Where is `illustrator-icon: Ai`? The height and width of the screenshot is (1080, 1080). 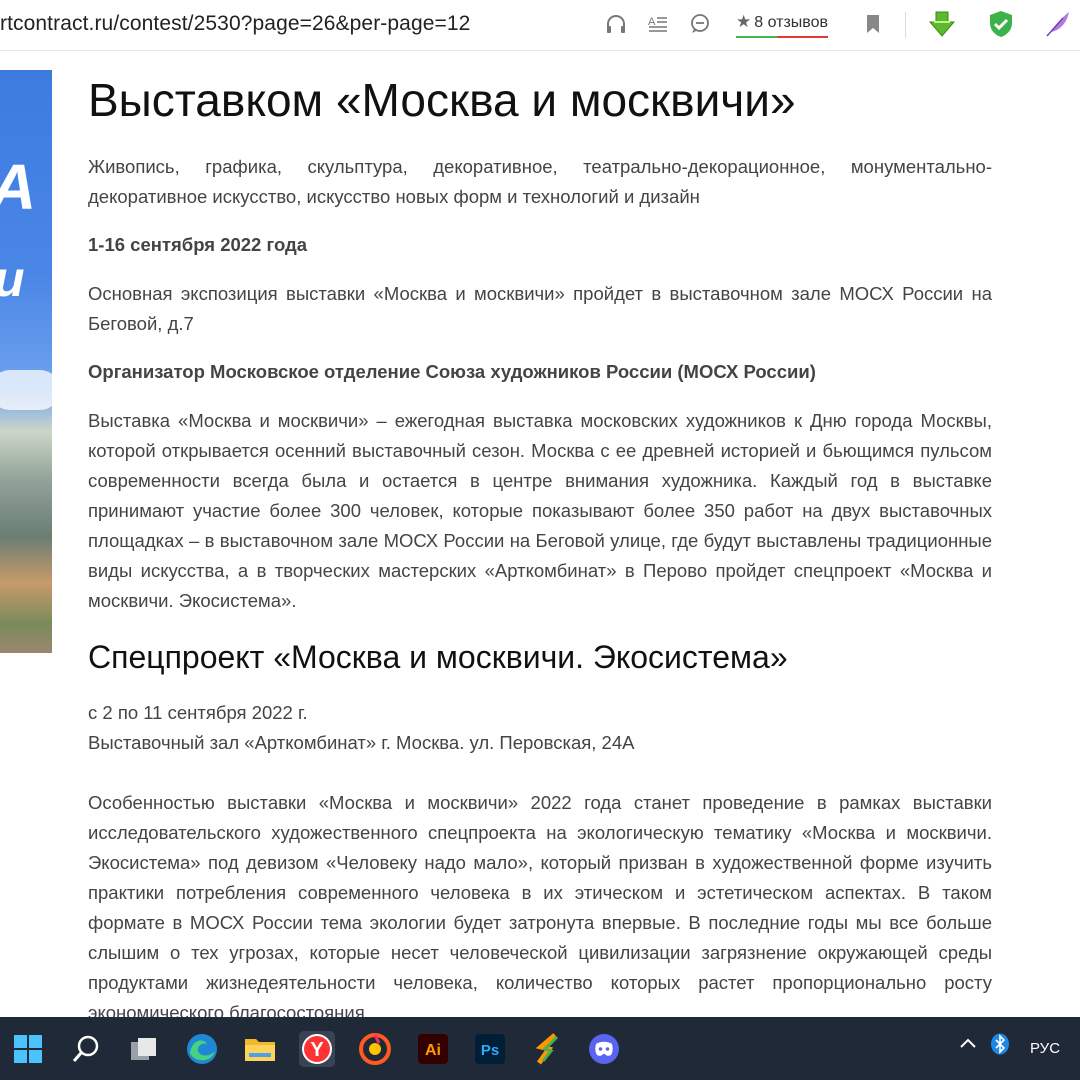
illustrator-icon: Ai is located at coordinates (433, 1049).